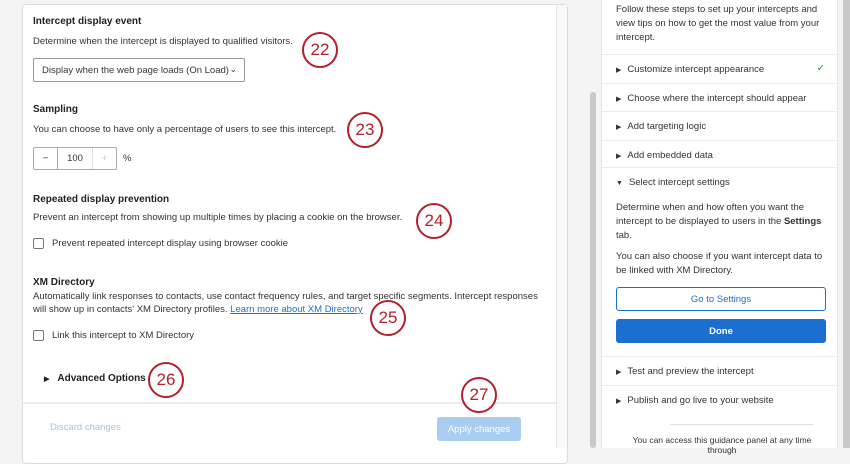  Describe the element at coordinates (624, 235) in the screenshot. I see `detail-text: tab.` at that location.